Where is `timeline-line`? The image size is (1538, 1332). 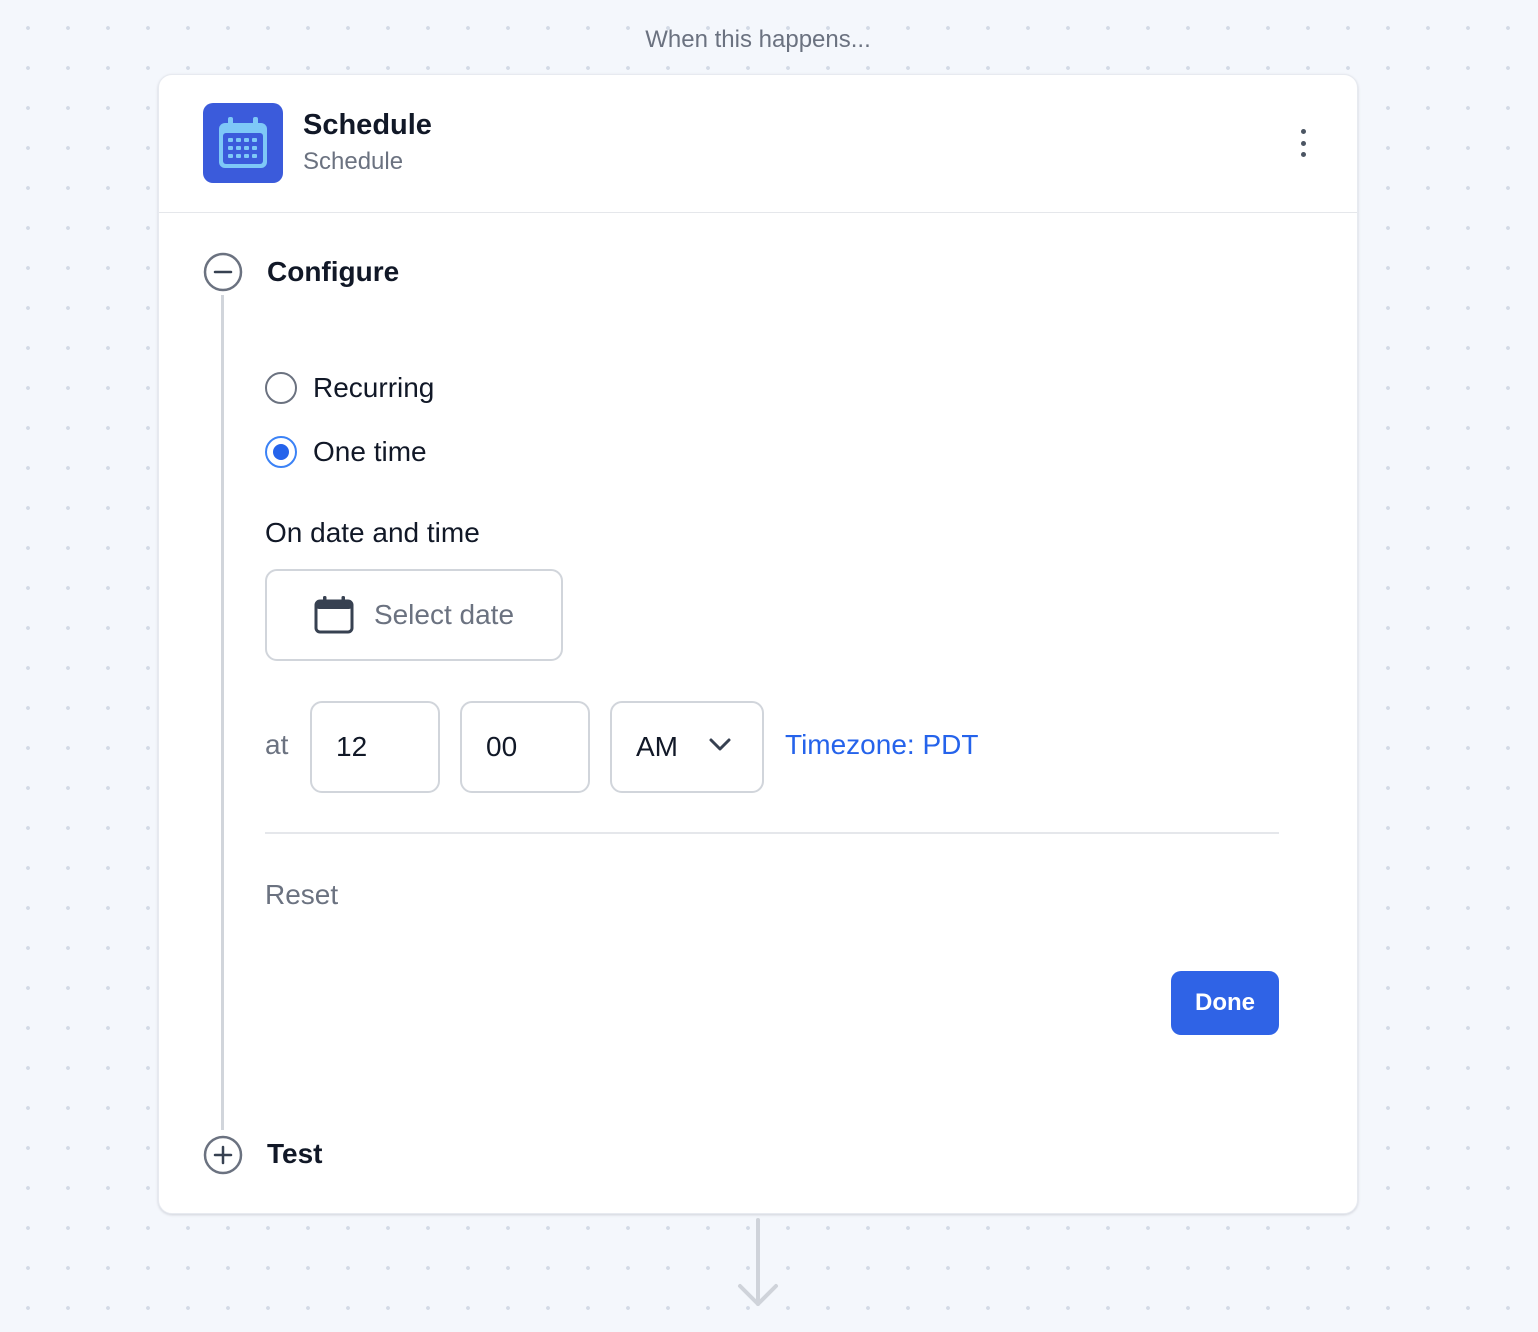 timeline-line is located at coordinates (222, 712).